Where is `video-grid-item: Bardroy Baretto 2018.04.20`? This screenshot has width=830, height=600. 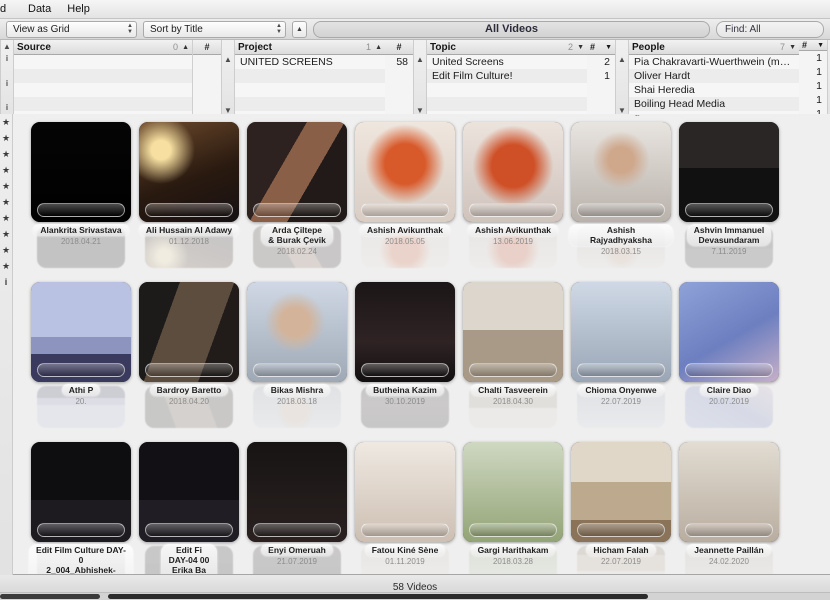 video-grid-item: Bardroy Baretto 2018.04.20 is located at coordinates (189, 354).